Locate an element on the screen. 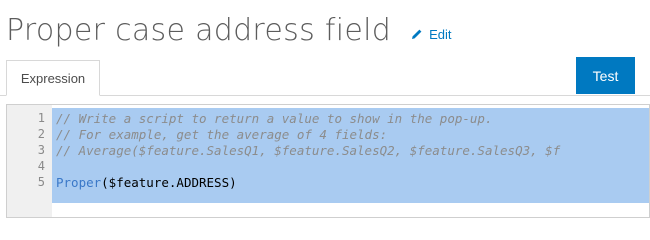 The width and height of the screenshot is (650, 240). page-header: Proper case address field Edit is located at coordinates (229, 30).